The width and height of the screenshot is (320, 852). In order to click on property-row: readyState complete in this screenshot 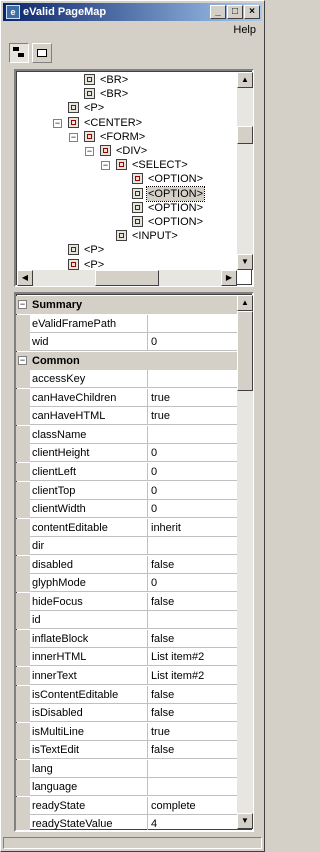, I will do `click(129, 805)`.